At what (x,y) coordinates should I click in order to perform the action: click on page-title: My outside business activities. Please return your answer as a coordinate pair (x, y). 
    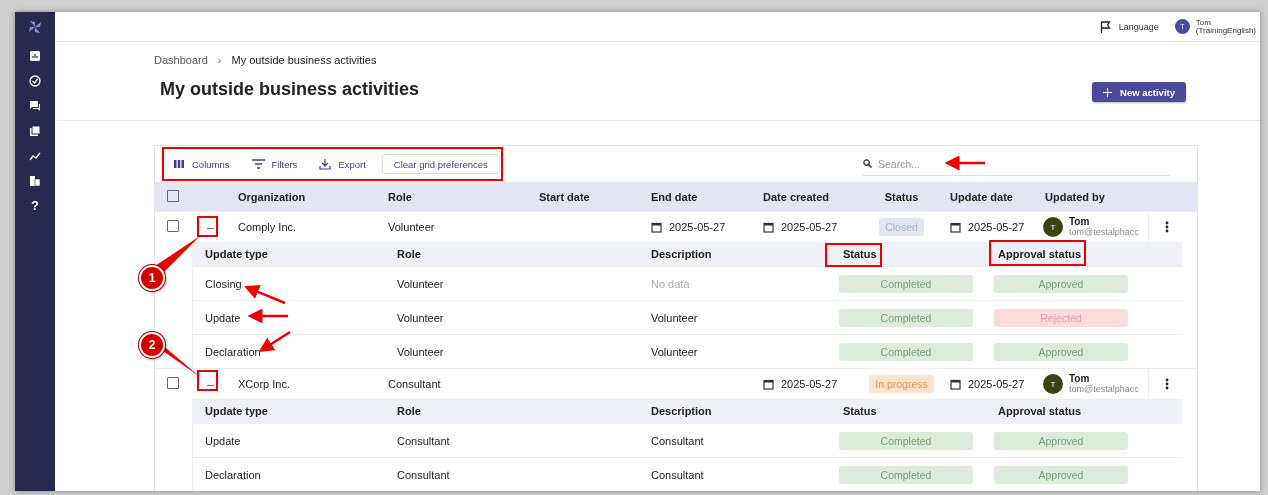
    Looking at the image, I should click on (290, 89).